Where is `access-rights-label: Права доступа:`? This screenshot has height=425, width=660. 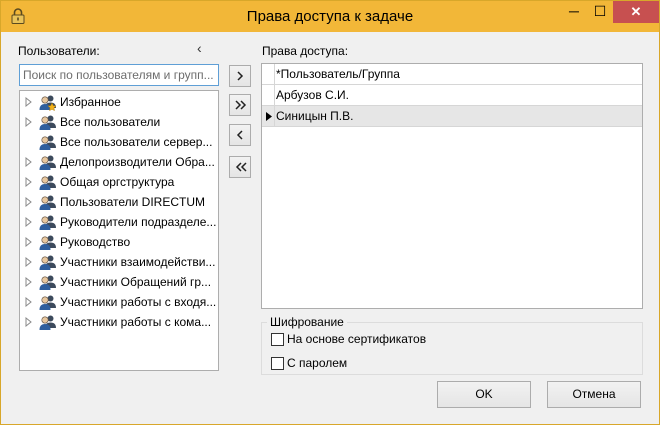
access-rights-label: Права доступа: is located at coordinates (305, 51).